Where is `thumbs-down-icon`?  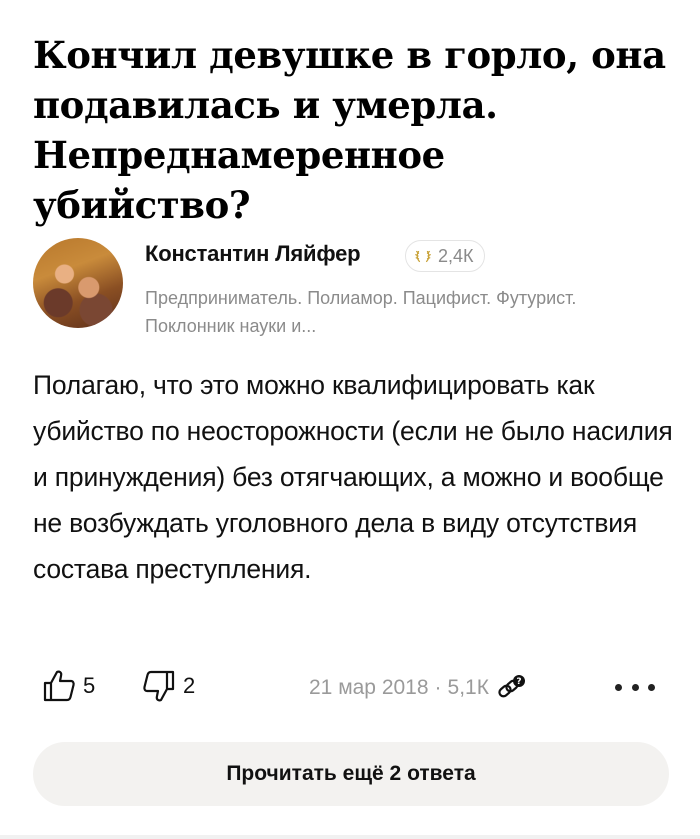
thumbs-down-icon is located at coordinates (159, 686).